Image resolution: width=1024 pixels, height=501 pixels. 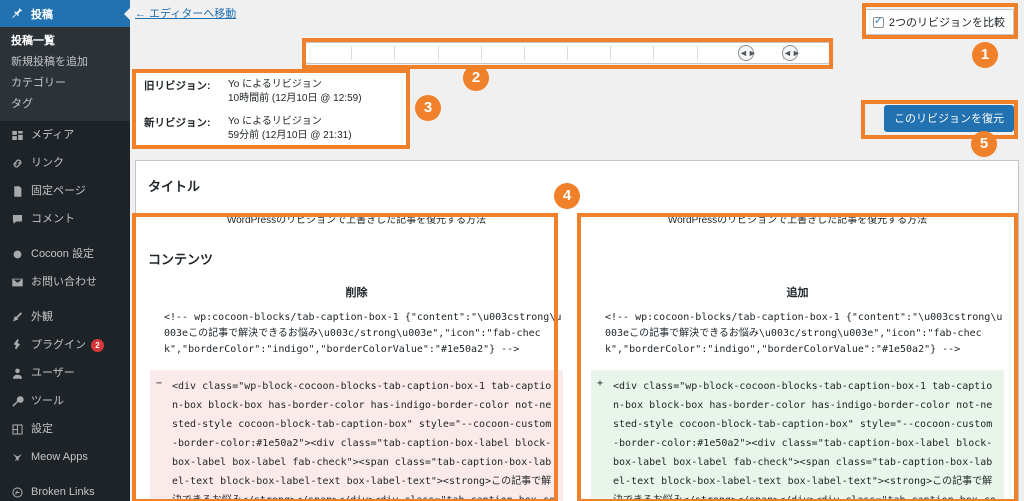 I want to click on column-header-removed: 削除, so click(x=356, y=293).